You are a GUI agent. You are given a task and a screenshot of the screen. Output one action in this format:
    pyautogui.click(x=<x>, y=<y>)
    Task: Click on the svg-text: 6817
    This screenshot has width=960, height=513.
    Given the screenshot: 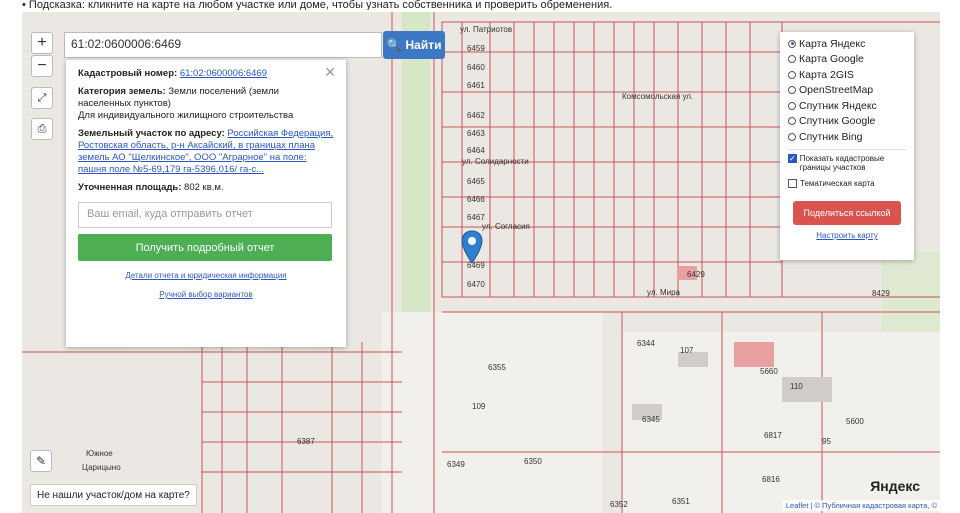 What is the action you would take?
    pyautogui.click(x=773, y=435)
    